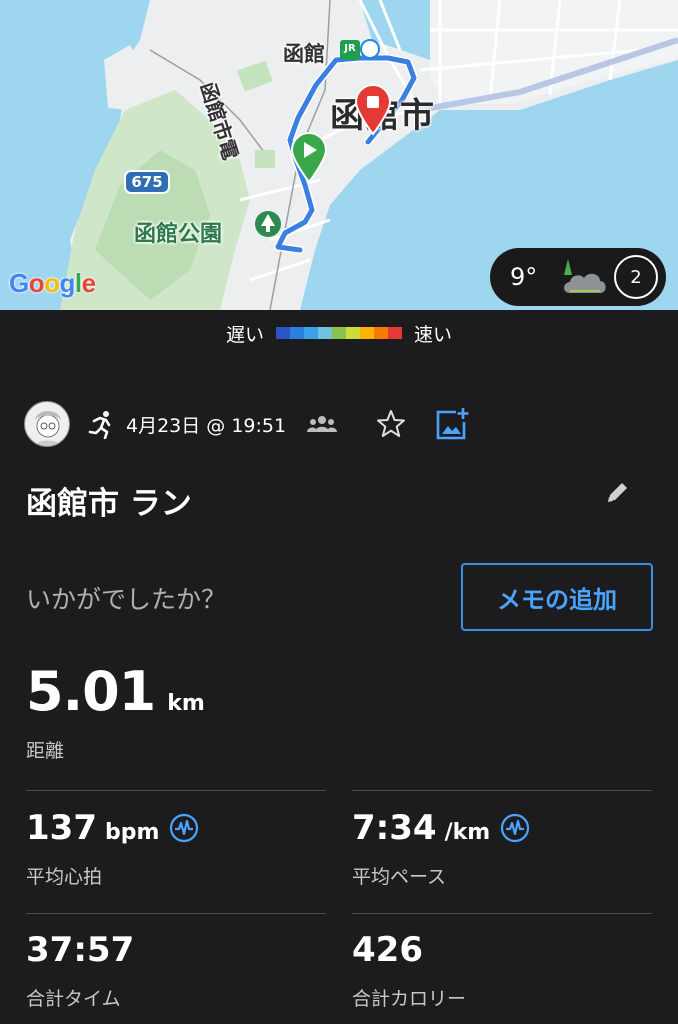  What do you see at coordinates (112, 848) in the screenshot?
I see `avg-heart-rate-stat: 137 bpm 平均心拍` at bounding box center [112, 848].